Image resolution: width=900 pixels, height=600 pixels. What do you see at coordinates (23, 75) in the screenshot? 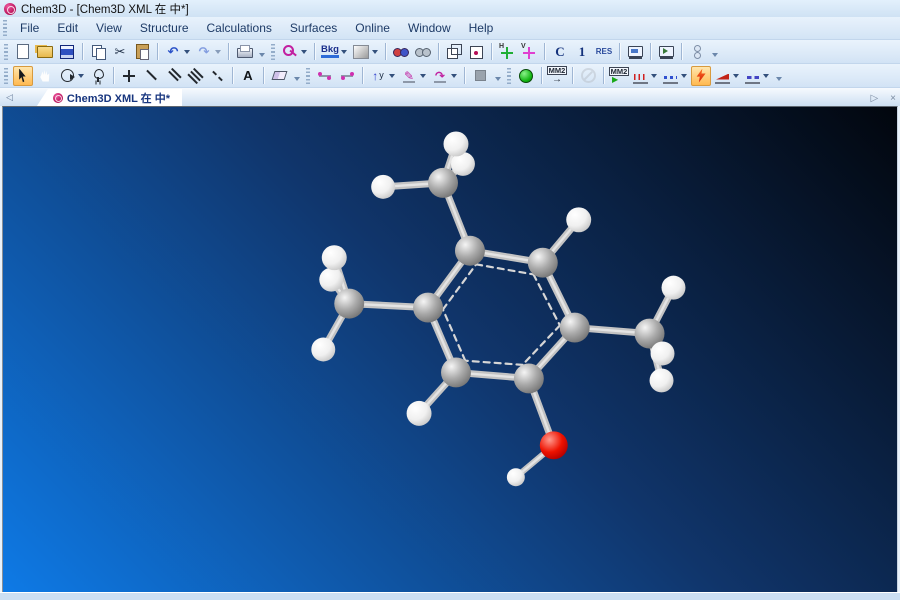
I see `select-button` at bounding box center [23, 75].